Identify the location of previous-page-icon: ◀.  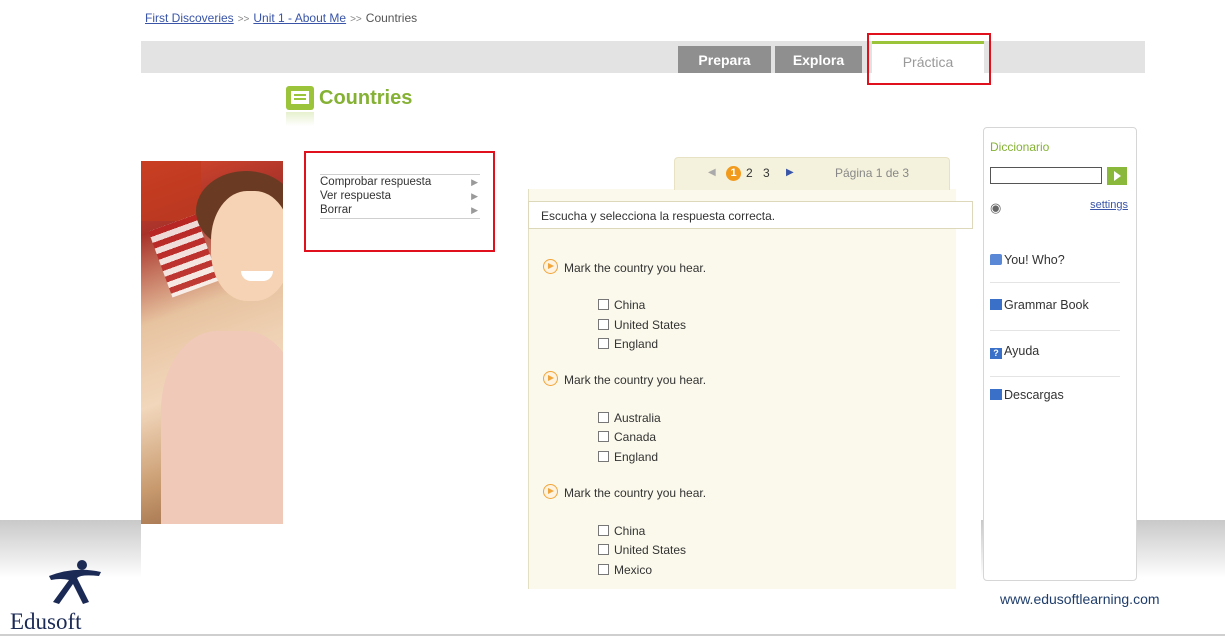
(712, 172).